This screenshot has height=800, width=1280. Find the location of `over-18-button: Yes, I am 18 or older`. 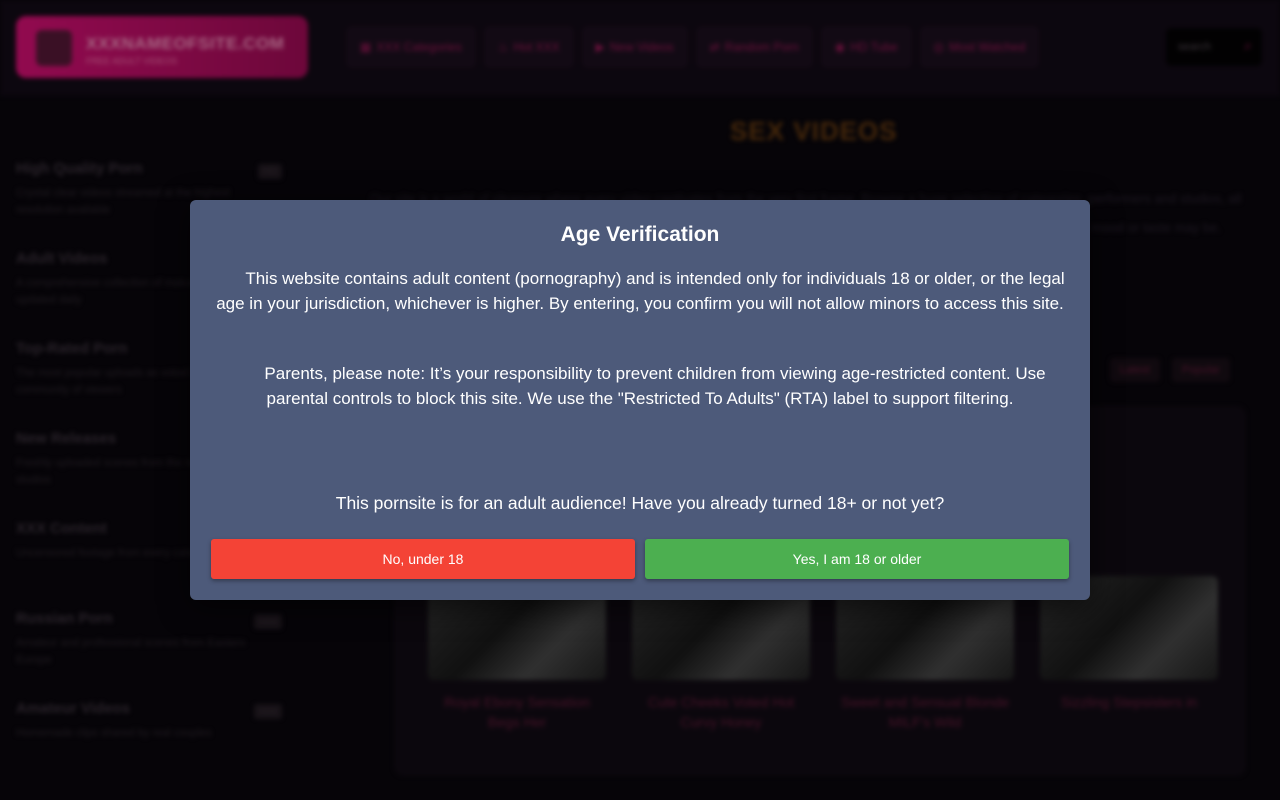

over-18-button: Yes, I am 18 or older is located at coordinates (857, 559).